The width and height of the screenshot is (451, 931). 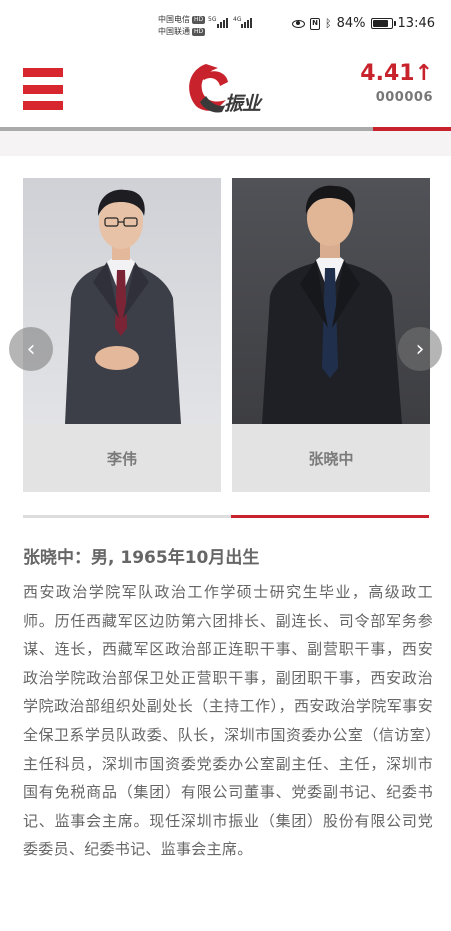 I want to click on stock-price-line: 4.41↑, so click(x=396, y=74).